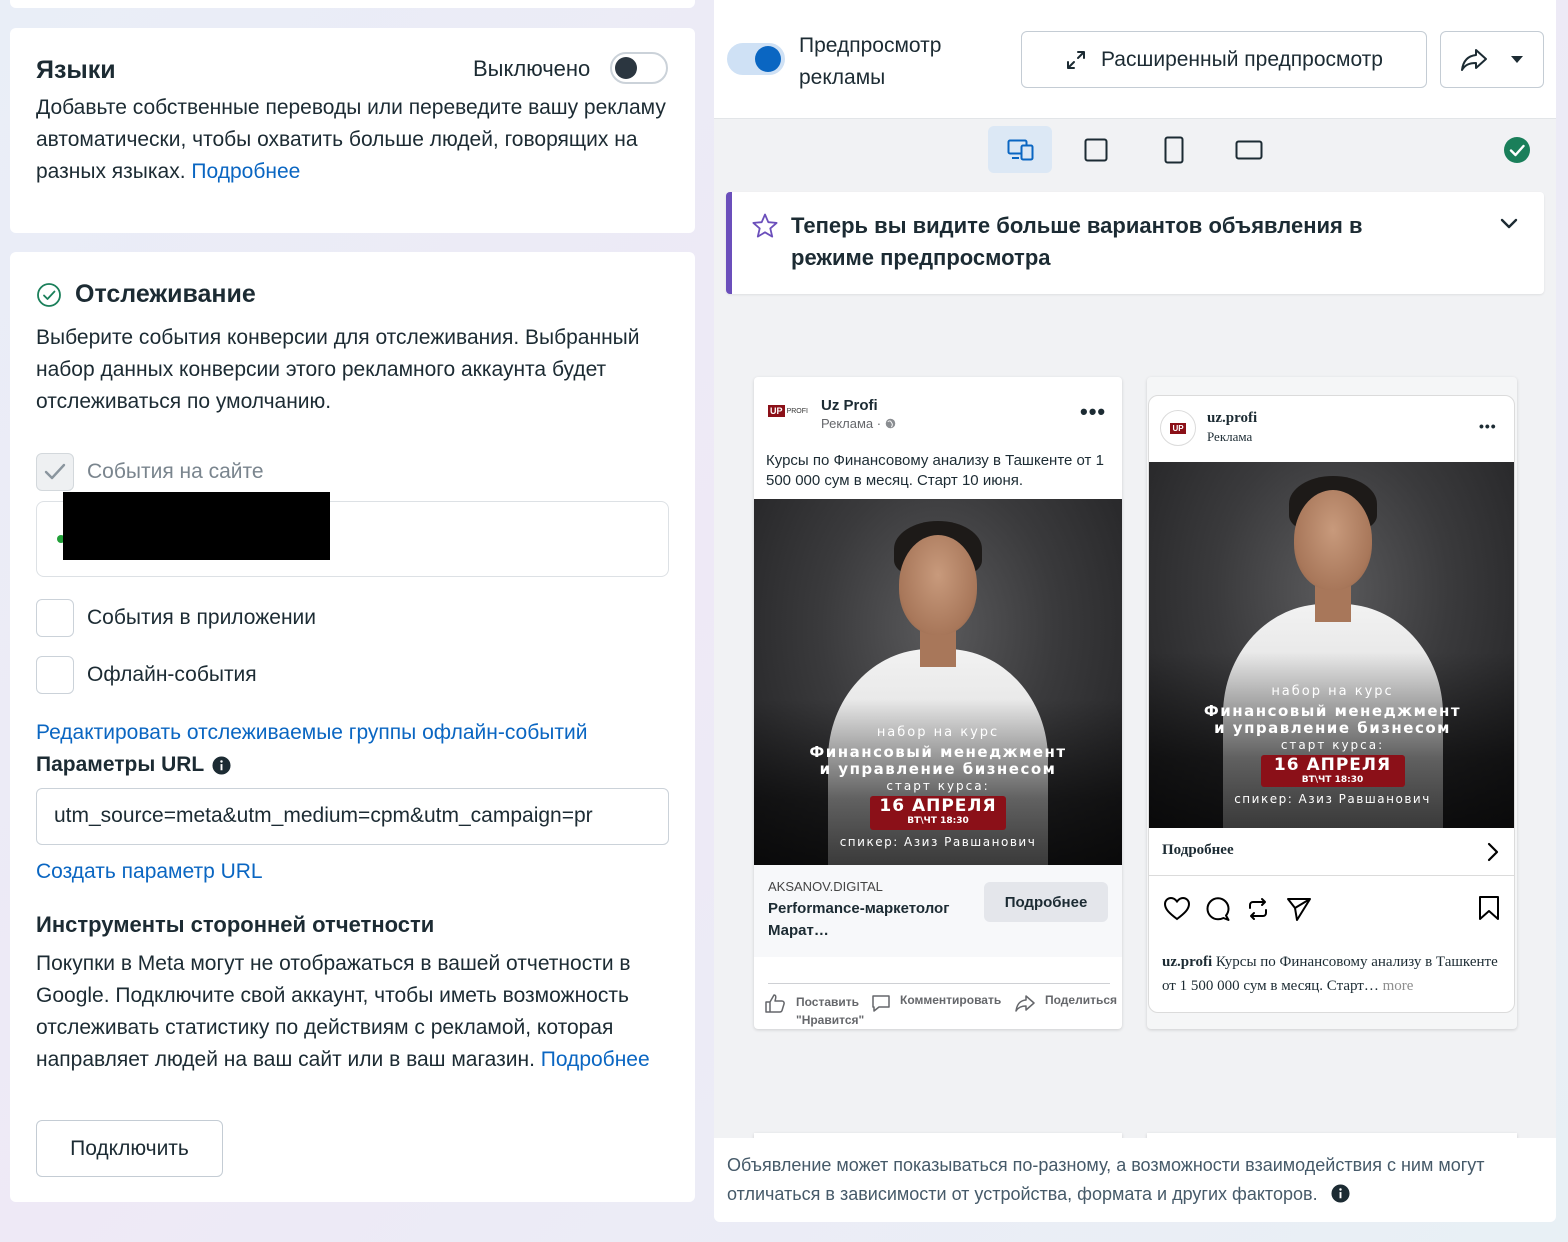 The image size is (1568, 1242). Describe the element at coordinates (1299, 909) in the screenshot. I see `send-icon` at that location.